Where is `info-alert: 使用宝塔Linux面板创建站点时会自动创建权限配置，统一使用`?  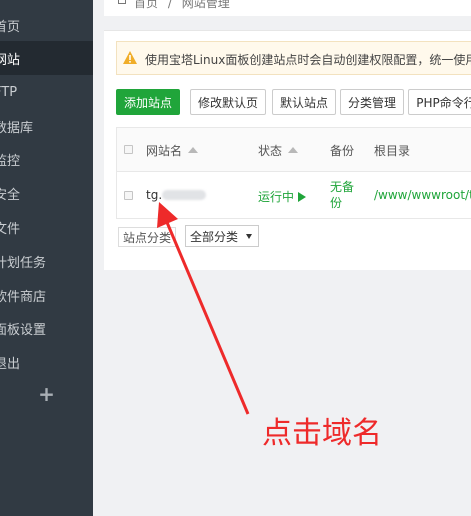
info-alert: 使用宝塔Linux面板创建站点时会自动创建权限配置，统一使用 is located at coordinates (293, 58).